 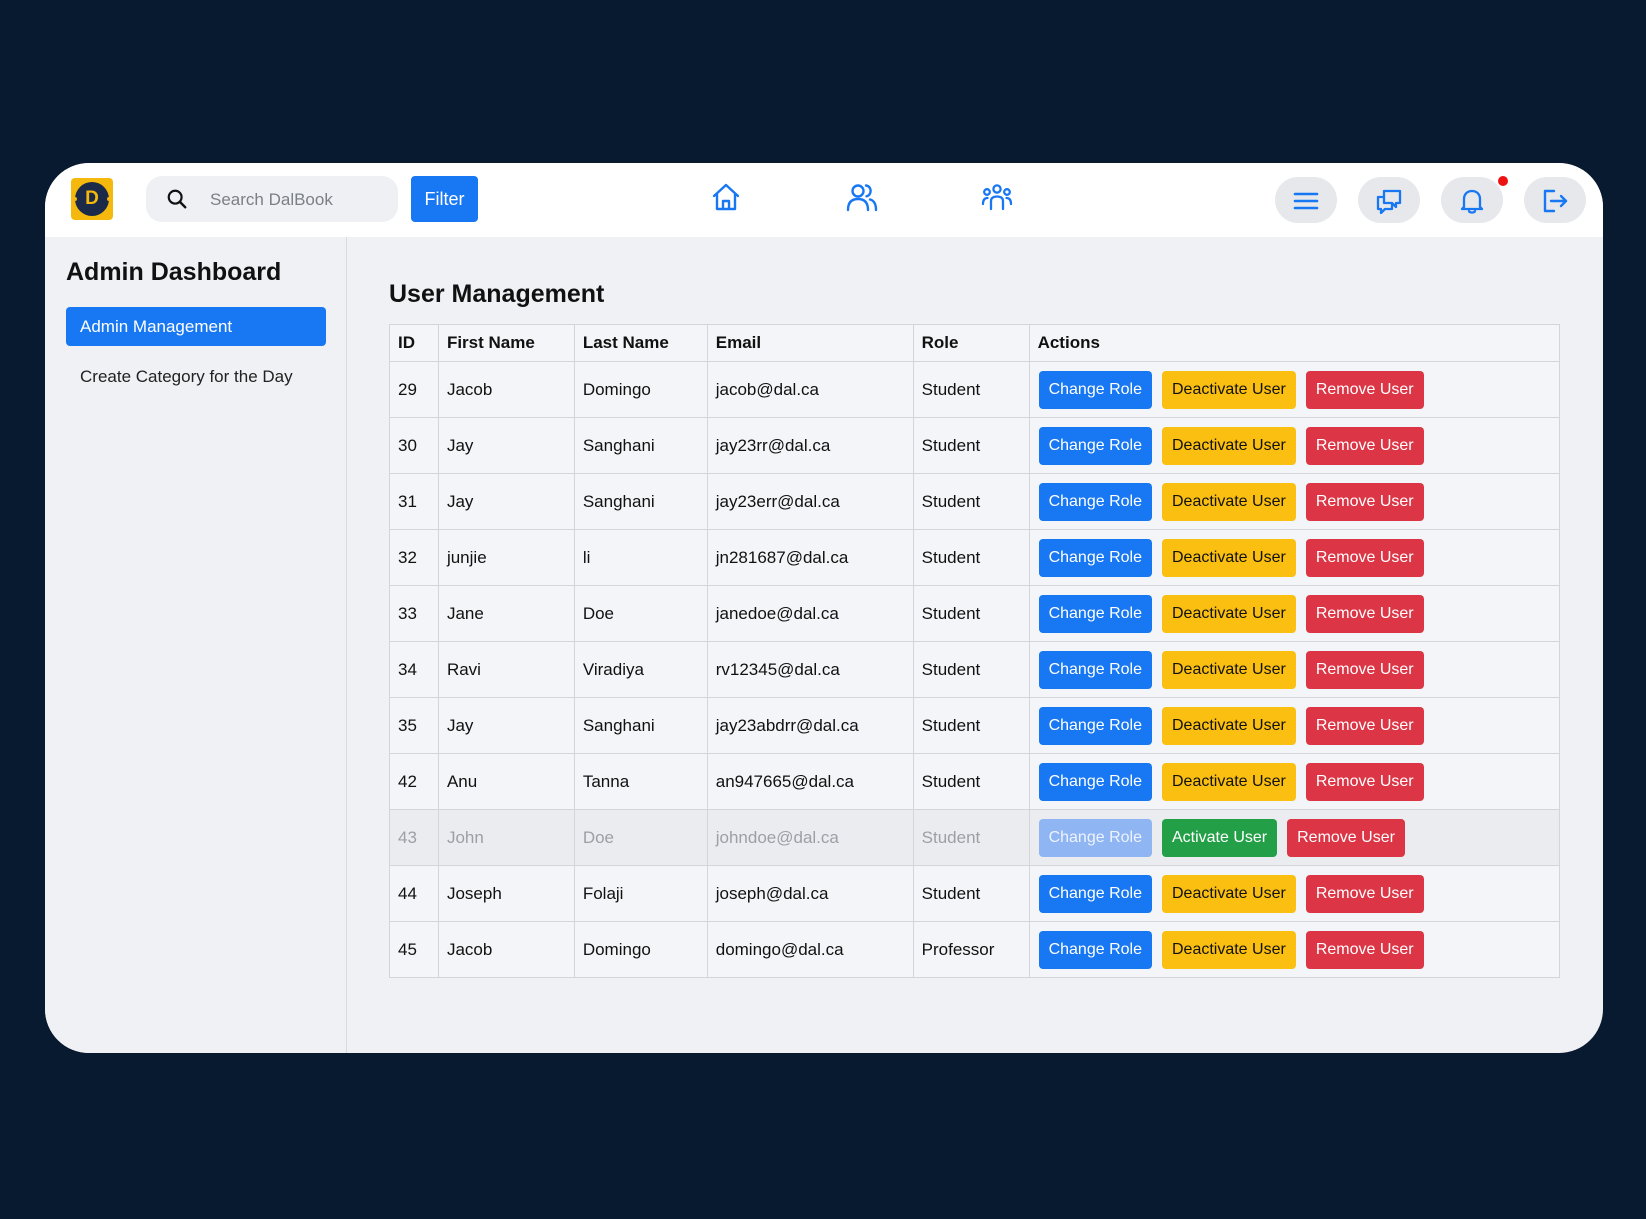 I want to click on cell-id: 33, so click(x=414, y=613).